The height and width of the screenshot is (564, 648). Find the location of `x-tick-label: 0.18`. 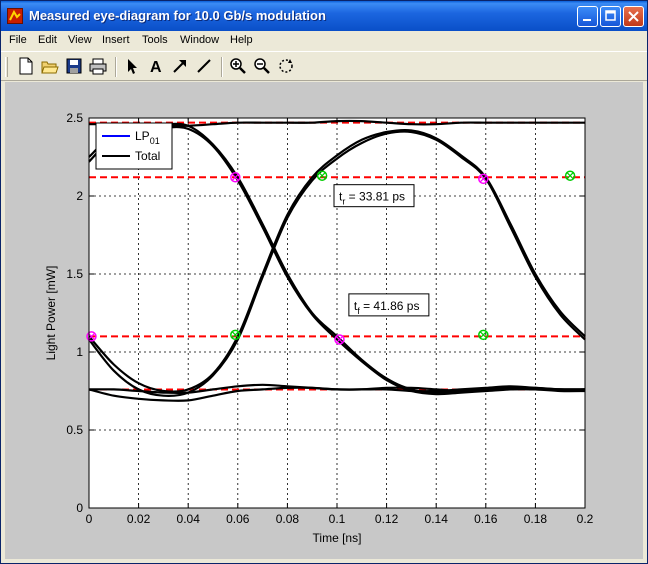

x-tick-label: 0.18 is located at coordinates (536, 519).